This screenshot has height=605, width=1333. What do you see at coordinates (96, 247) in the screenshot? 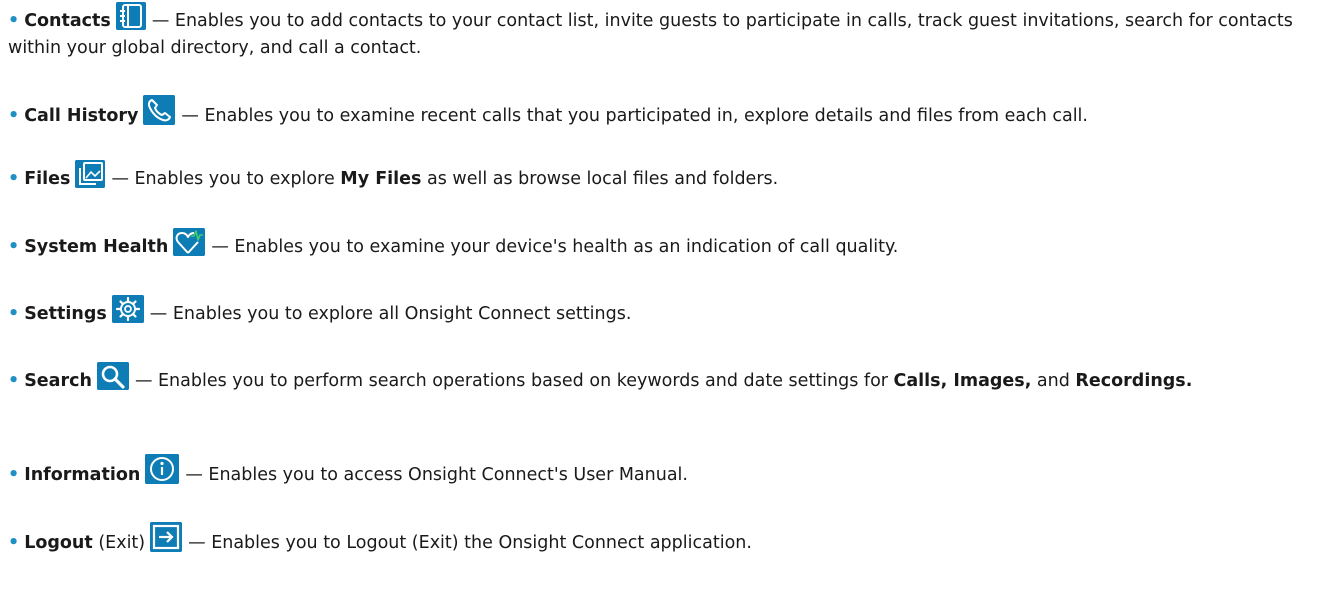
I see `feature-name-system-health: System Health` at bounding box center [96, 247].